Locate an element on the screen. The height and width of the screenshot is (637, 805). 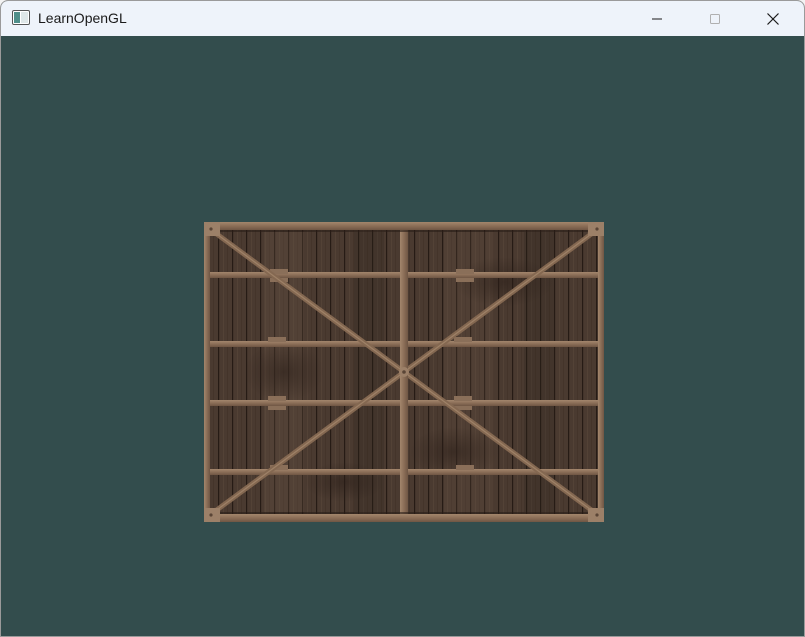
close-icon is located at coordinates (773, 18).